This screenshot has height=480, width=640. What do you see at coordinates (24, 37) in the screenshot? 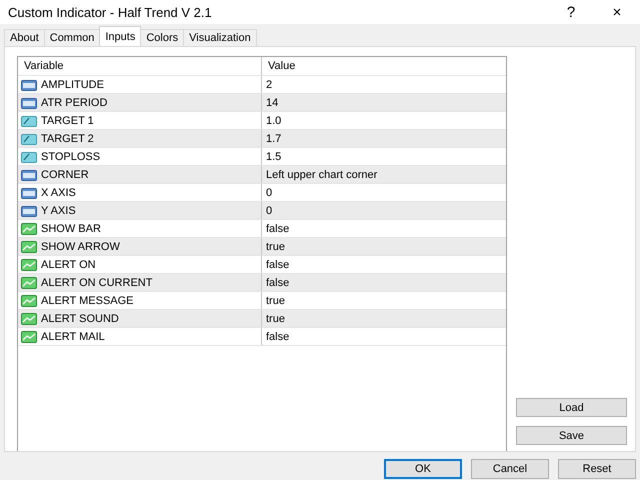
I see `tab: About` at bounding box center [24, 37].